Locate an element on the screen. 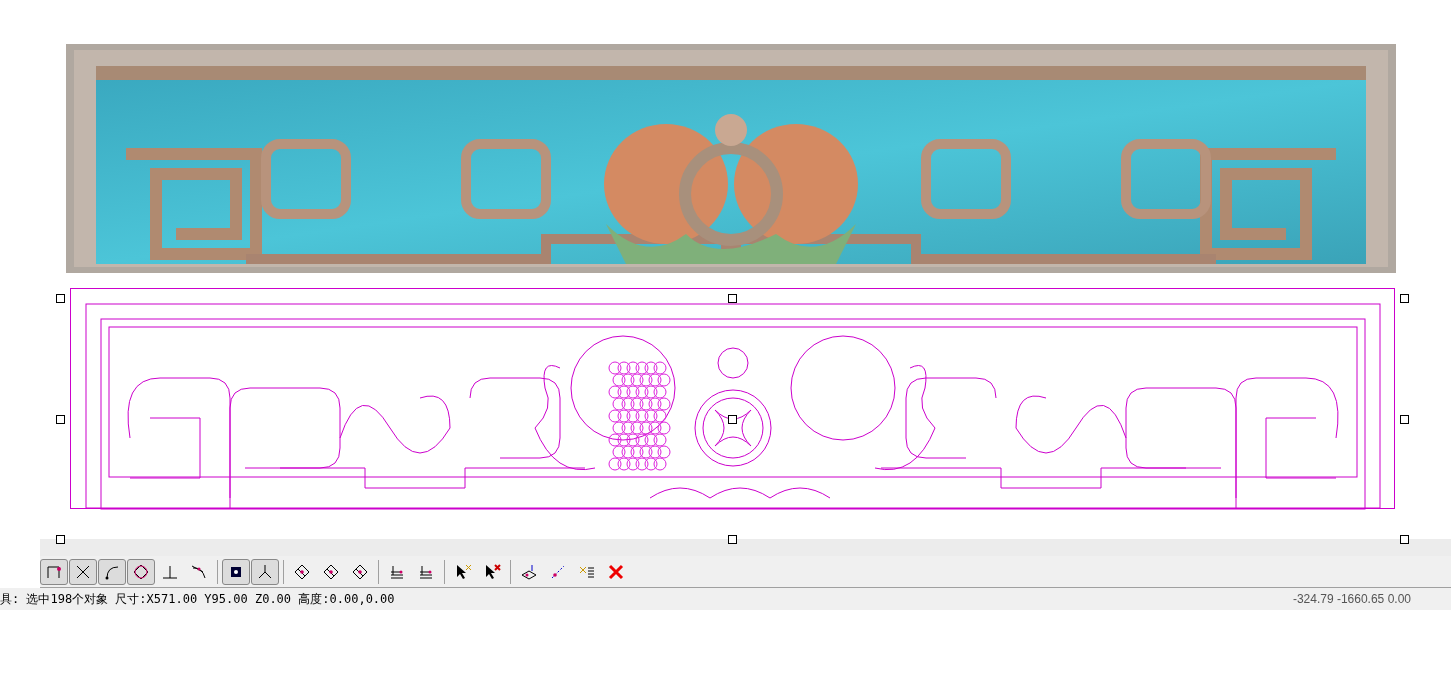 Image resolution: width=1451 pixels, height=675 pixels. cursor-coordinates: -324.79 -1660.65 0.00 is located at coordinates (1351, 599).